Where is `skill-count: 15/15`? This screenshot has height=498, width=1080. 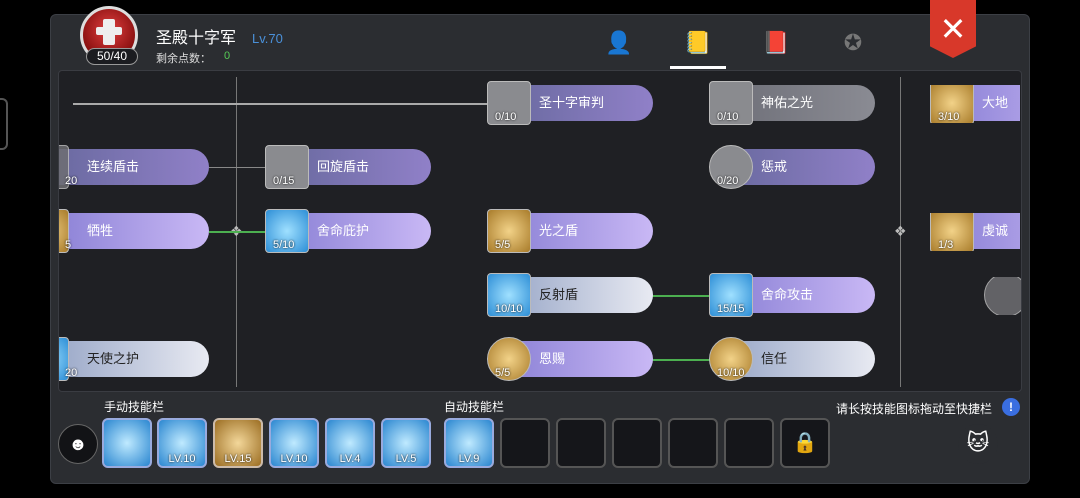 skill-count: 15/15 is located at coordinates (731, 309).